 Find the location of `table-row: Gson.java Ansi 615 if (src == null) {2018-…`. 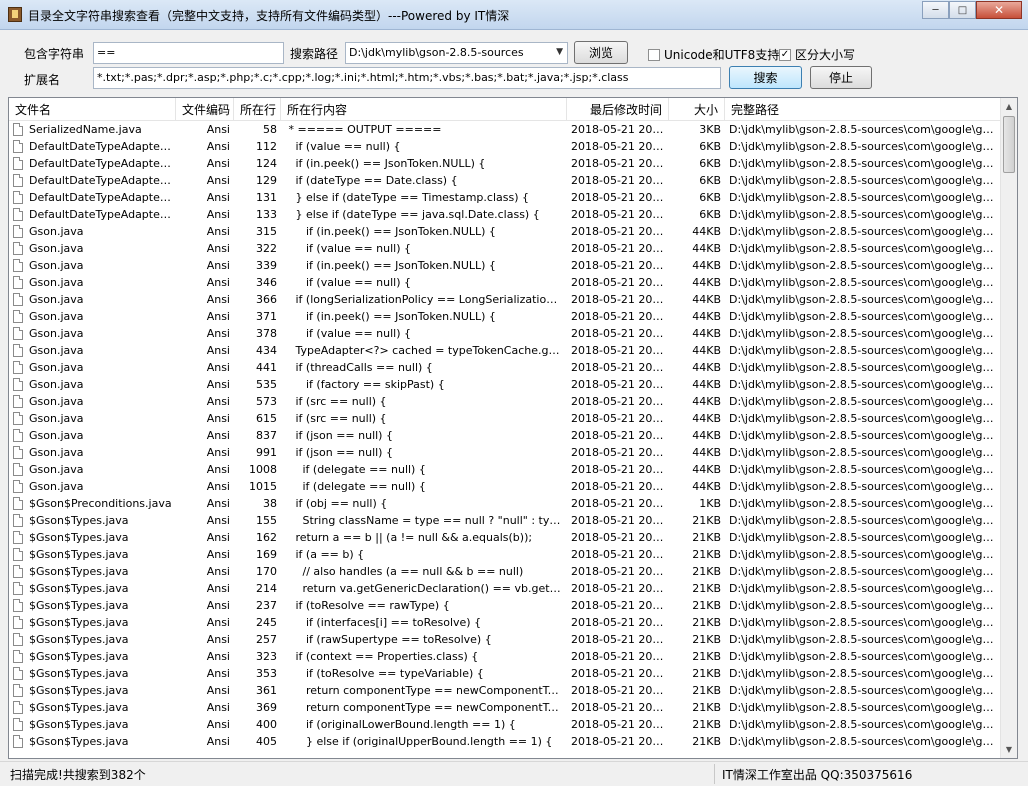

table-row: Gson.java Ansi 615 if (src == null) {2018-… is located at coordinates (505, 418).